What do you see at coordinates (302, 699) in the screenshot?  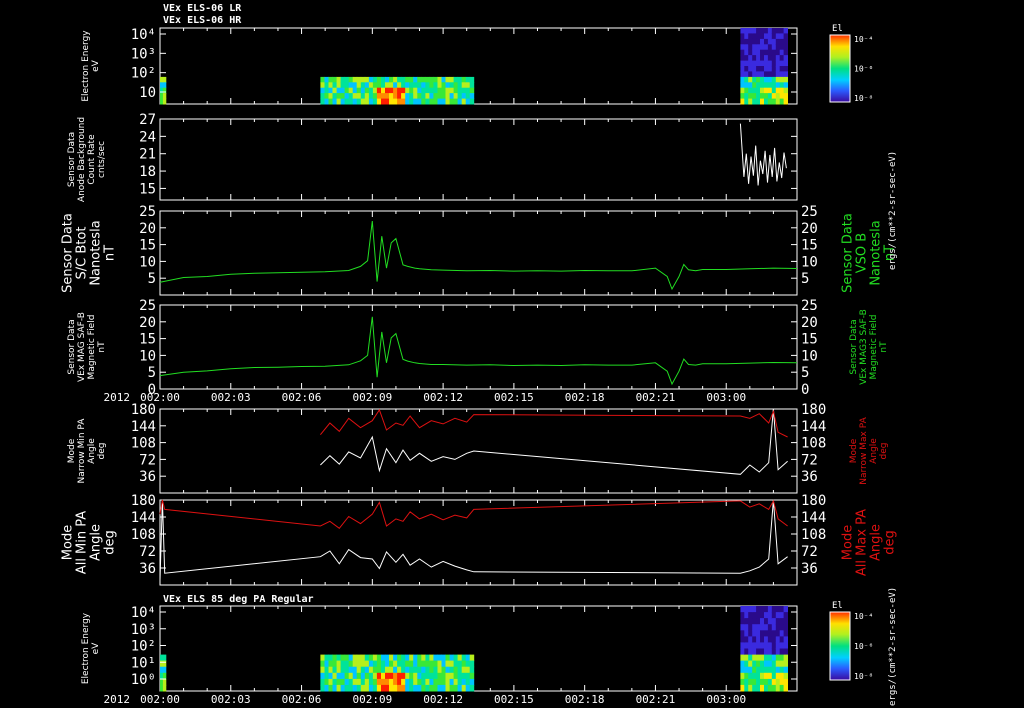 I see `time-label: 002:06` at bounding box center [302, 699].